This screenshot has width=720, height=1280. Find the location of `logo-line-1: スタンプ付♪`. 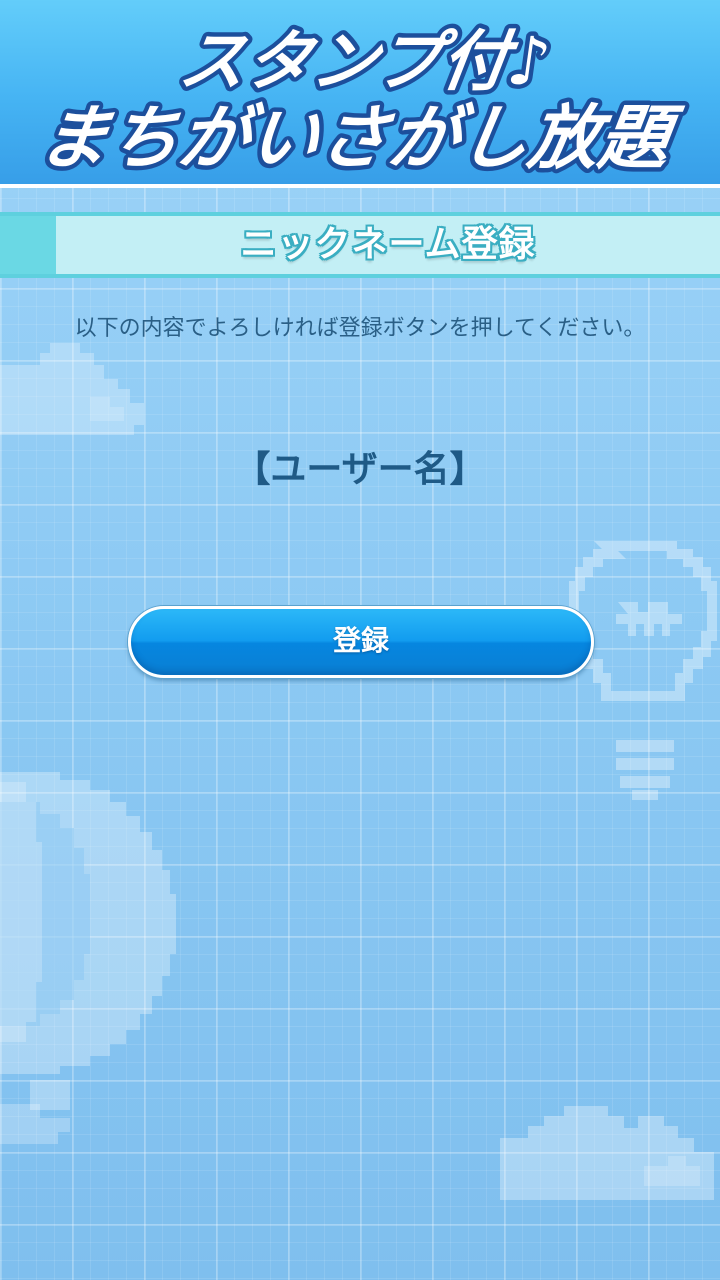

logo-line-1: スタンプ付♪ is located at coordinates (365, 61).